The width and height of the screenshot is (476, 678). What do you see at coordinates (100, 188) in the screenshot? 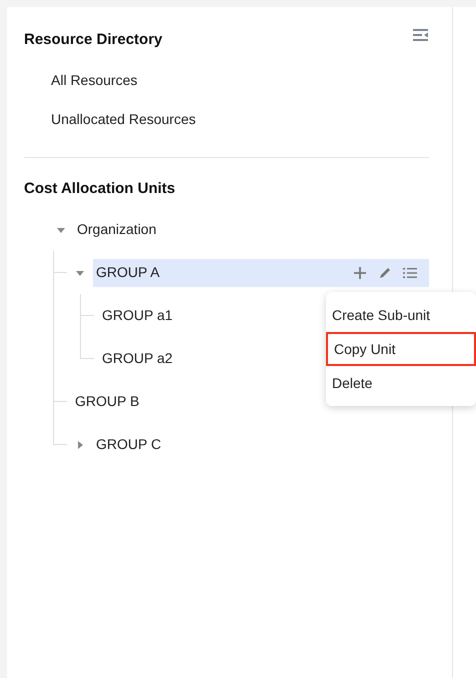
I see `section-title: Cost Allocation Units` at bounding box center [100, 188].